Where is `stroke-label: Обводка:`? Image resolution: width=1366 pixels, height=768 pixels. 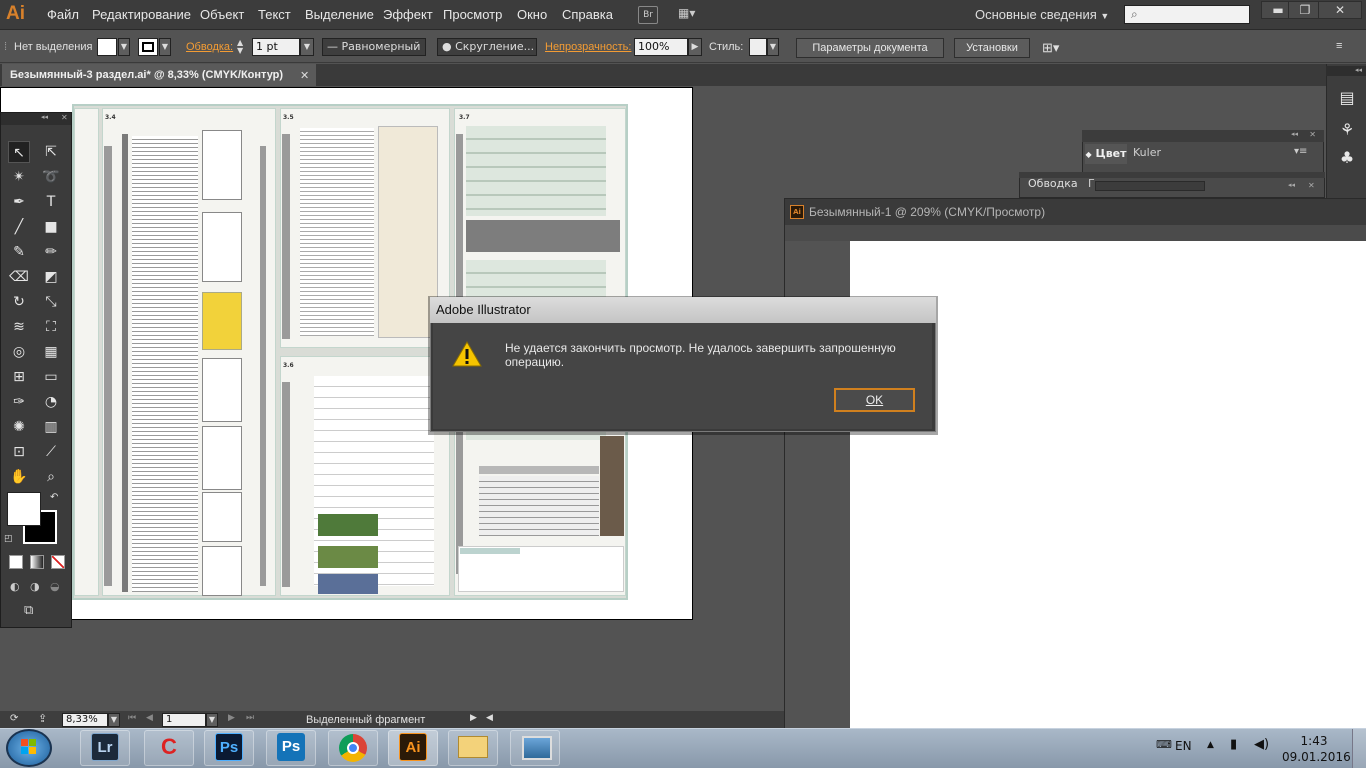
stroke-label: Обводка: is located at coordinates (209, 47).